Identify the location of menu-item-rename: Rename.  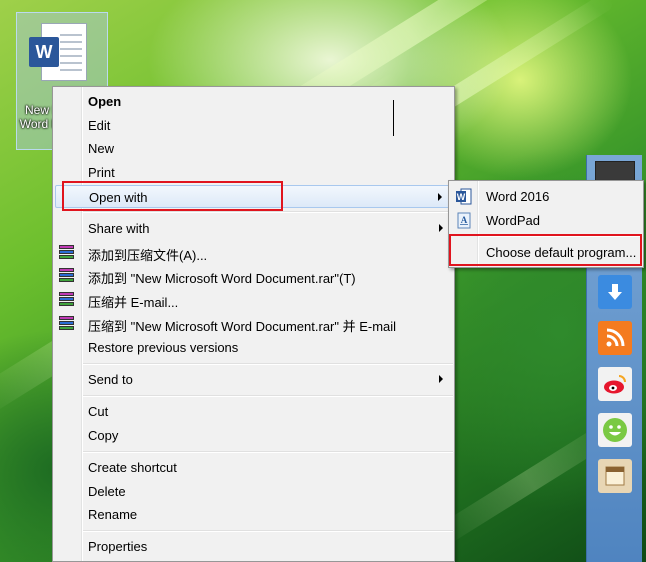
(254, 514).